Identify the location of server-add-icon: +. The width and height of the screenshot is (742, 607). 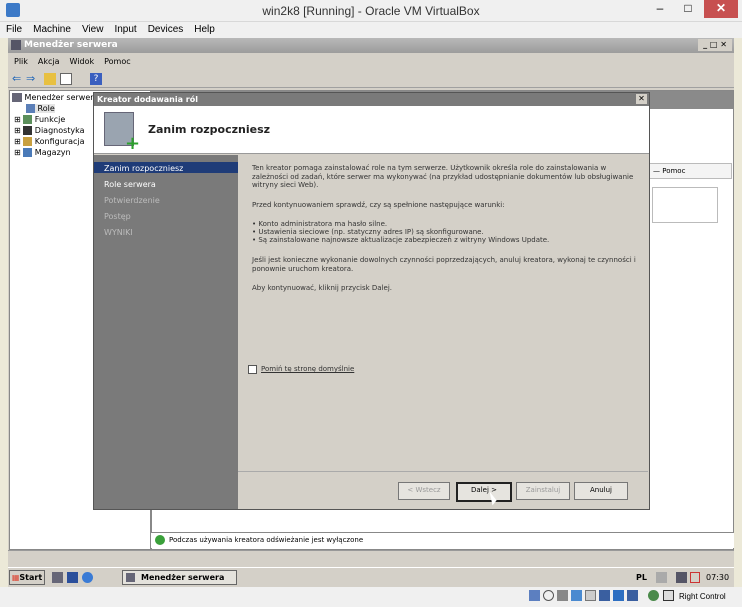
(122, 132).